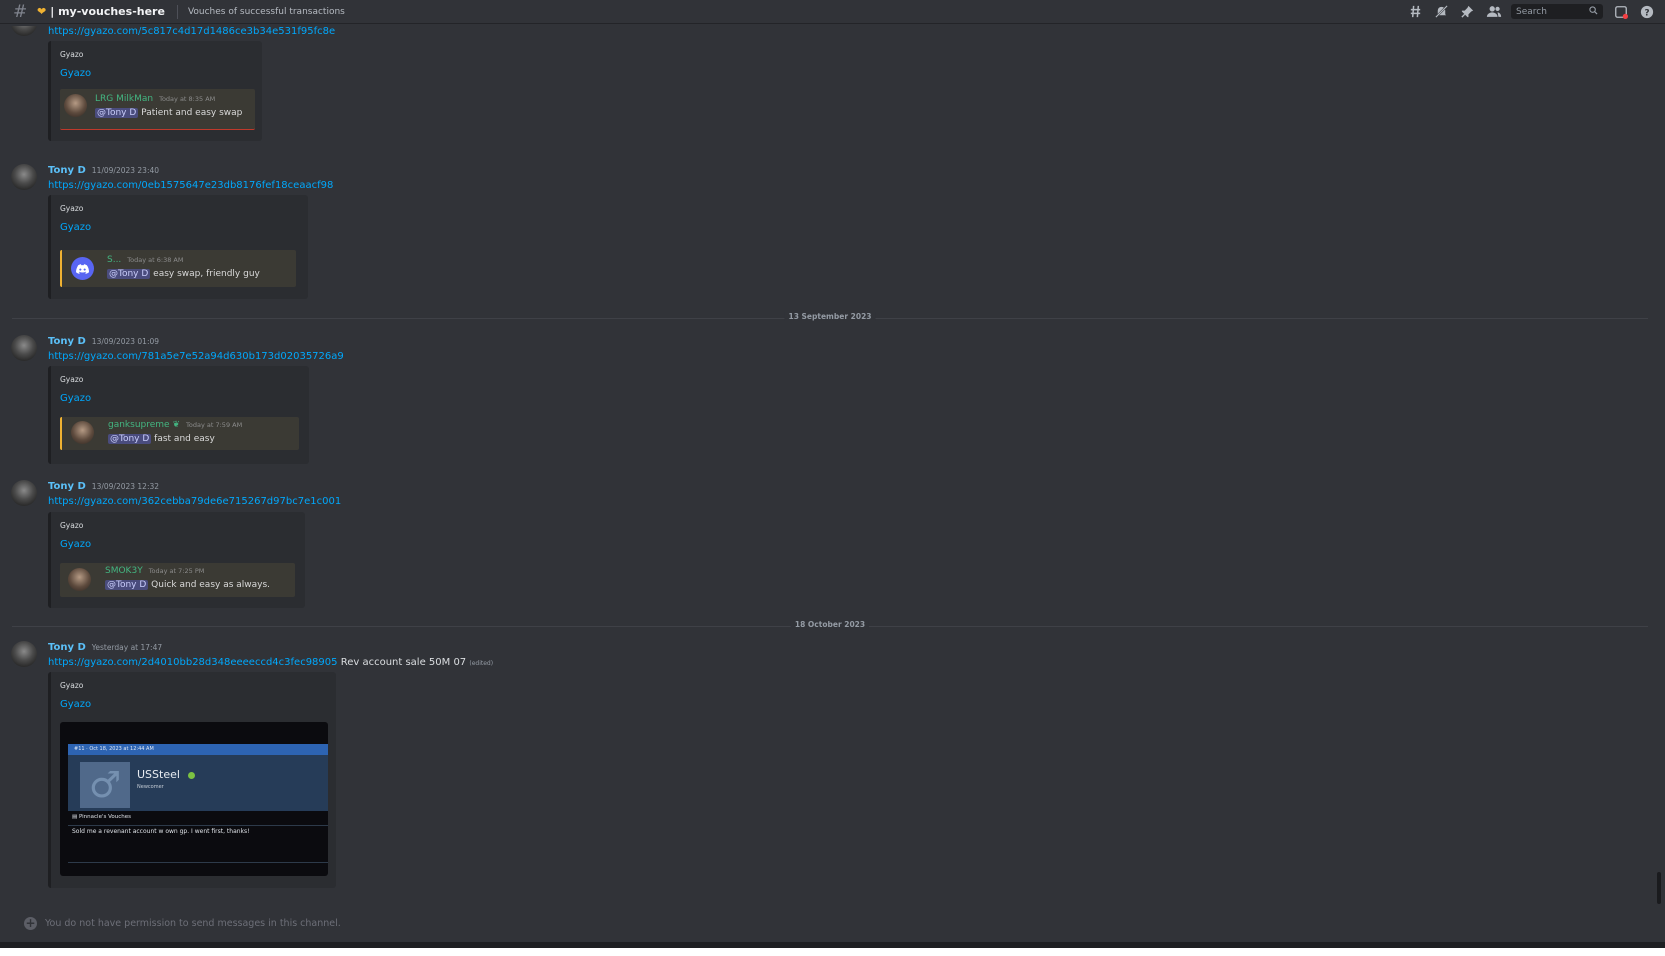 The height and width of the screenshot is (956, 1665). Describe the element at coordinates (125, 170) in the screenshot. I see `timestamp: 11/09/2023 23:40` at that location.